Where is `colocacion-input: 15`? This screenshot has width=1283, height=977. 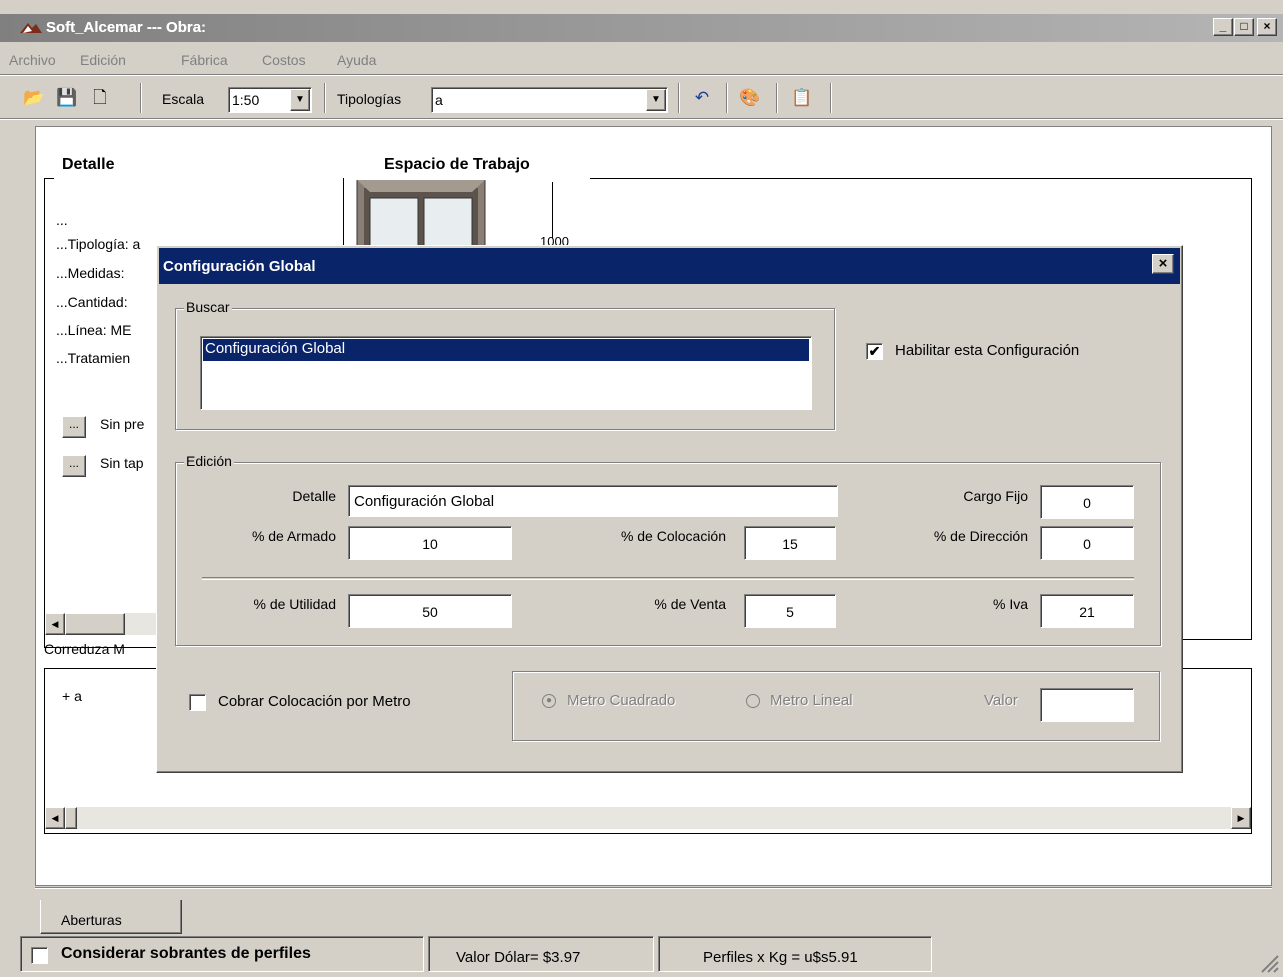
colocacion-input: 15 is located at coordinates (790, 543).